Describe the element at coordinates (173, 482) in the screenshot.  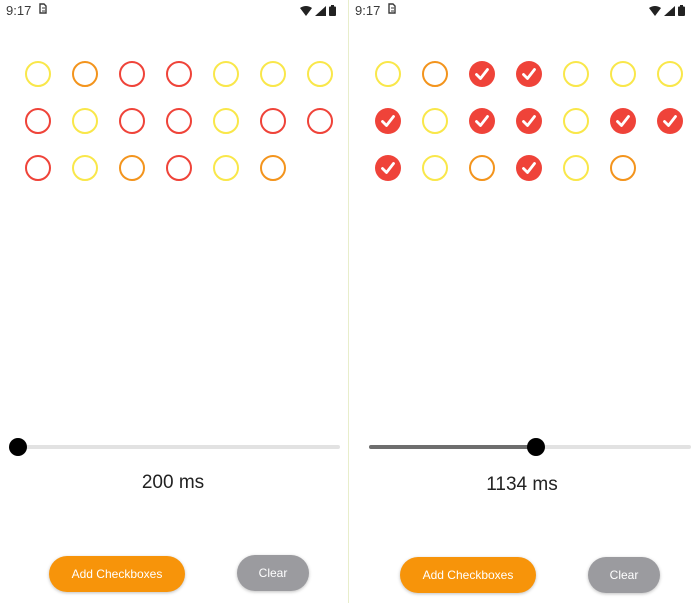
I see `duration-value: 200 ms` at that location.